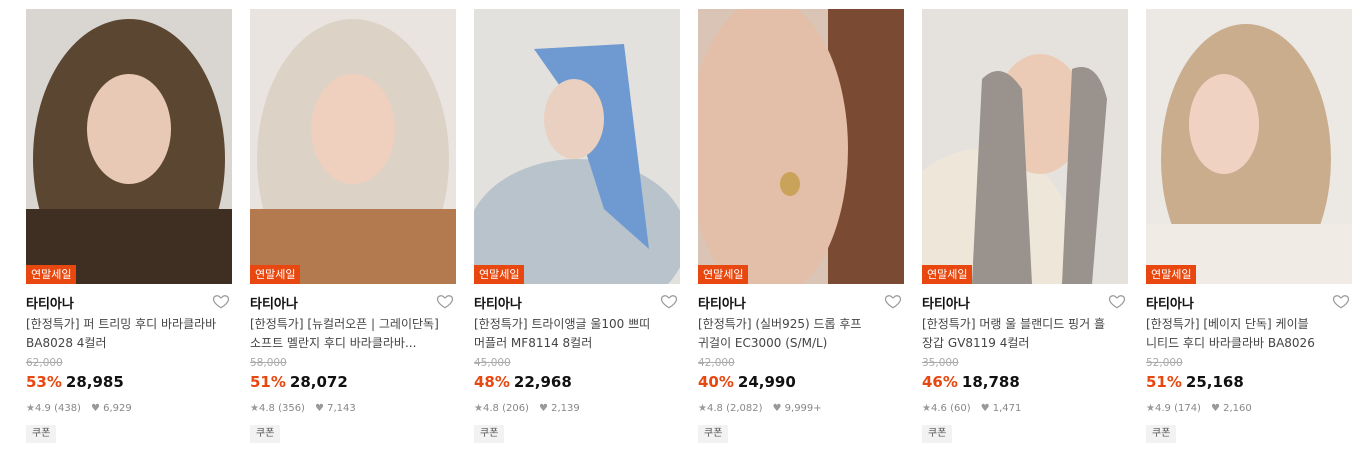 Image resolution: width=1363 pixels, height=476 pixels. Describe the element at coordinates (716, 382) in the screenshot. I see `discount-rate: 40%` at that location.